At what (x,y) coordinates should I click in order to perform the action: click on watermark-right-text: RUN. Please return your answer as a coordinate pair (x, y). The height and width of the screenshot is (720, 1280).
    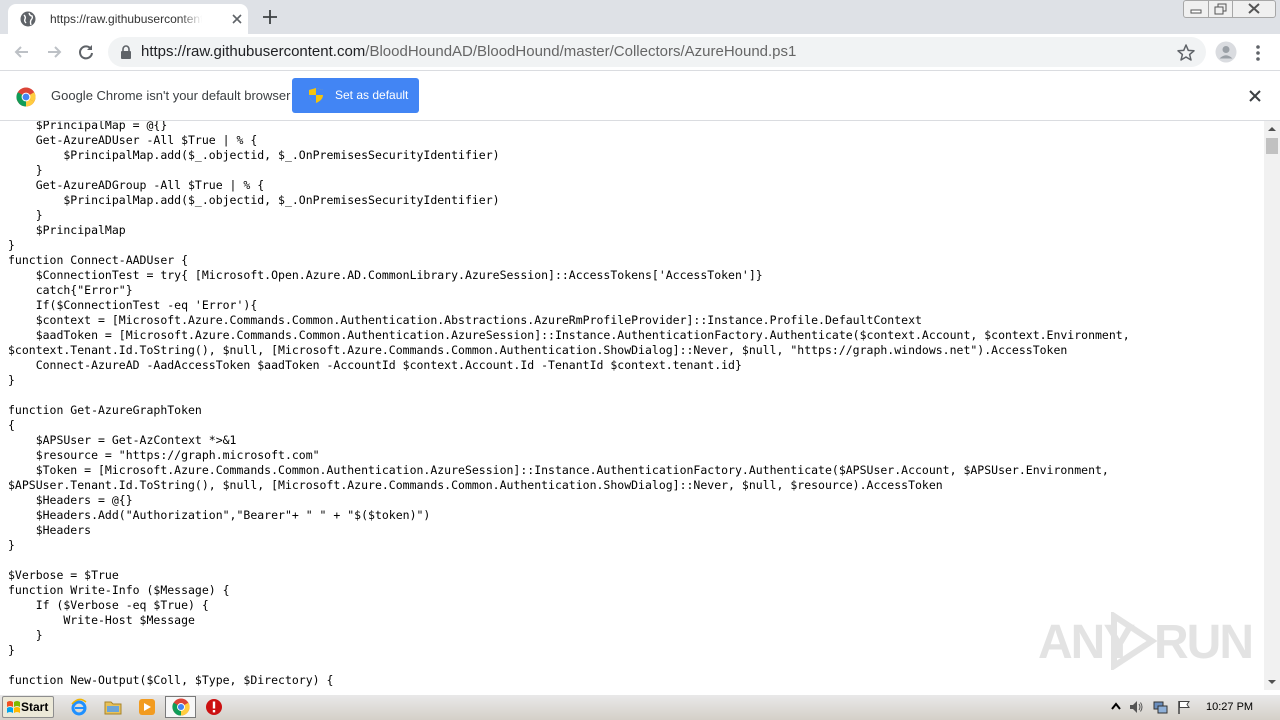
    Looking at the image, I should click on (1204, 642).